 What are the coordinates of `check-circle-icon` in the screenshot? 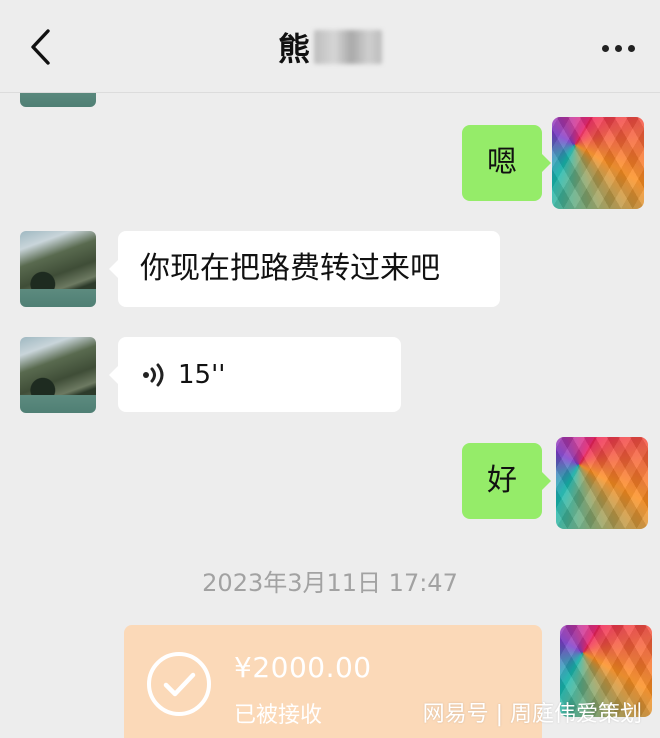 It's located at (179, 684).